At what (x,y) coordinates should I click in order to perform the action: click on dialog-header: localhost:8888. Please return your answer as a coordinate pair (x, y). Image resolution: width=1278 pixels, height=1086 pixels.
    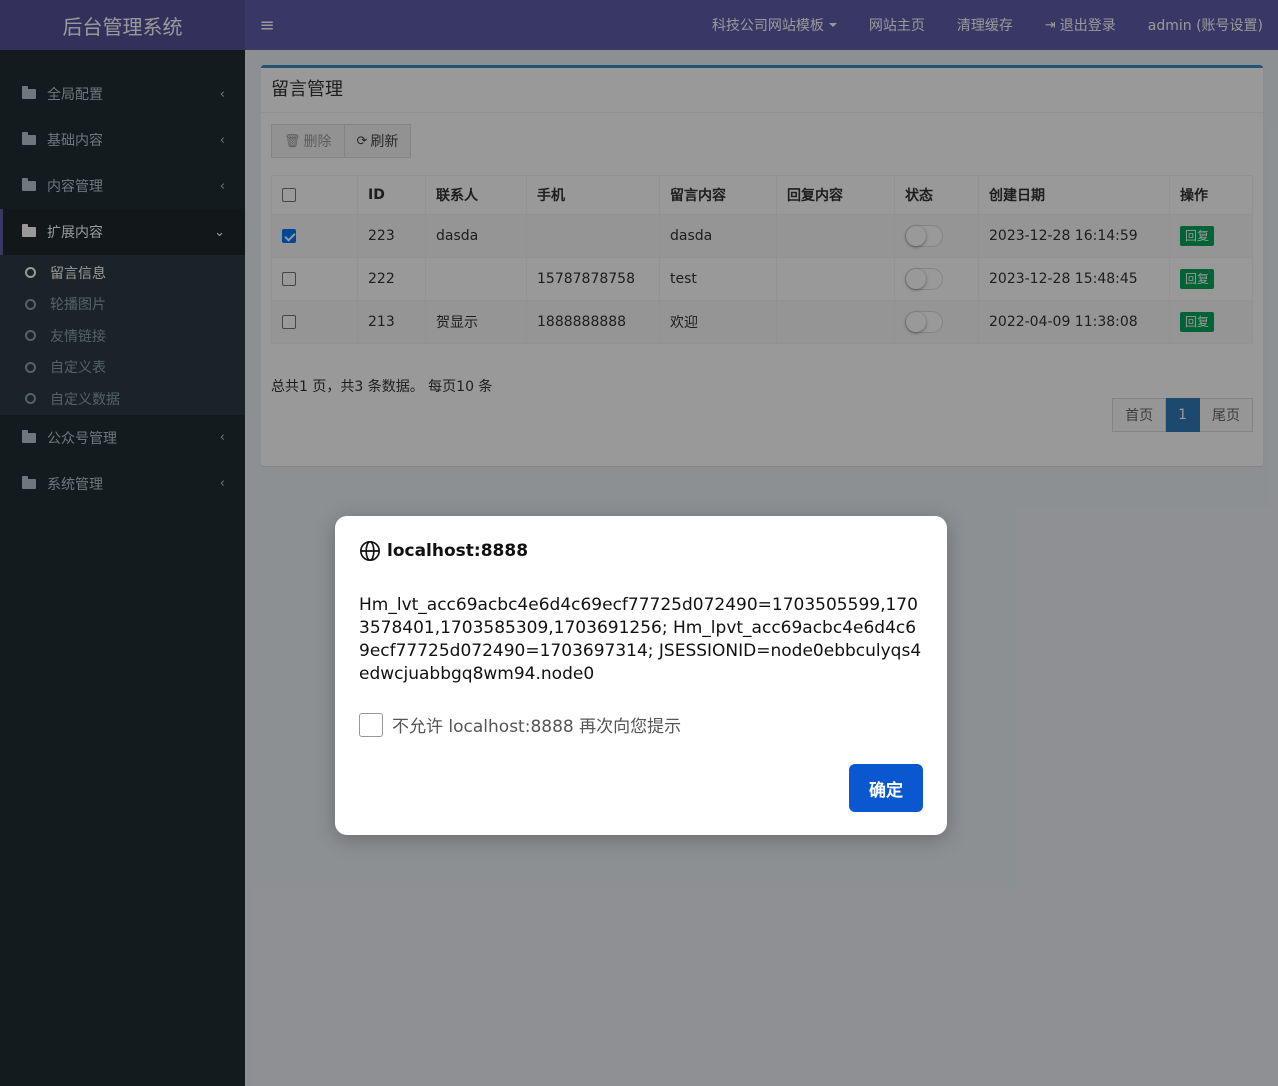
    Looking at the image, I should click on (443, 551).